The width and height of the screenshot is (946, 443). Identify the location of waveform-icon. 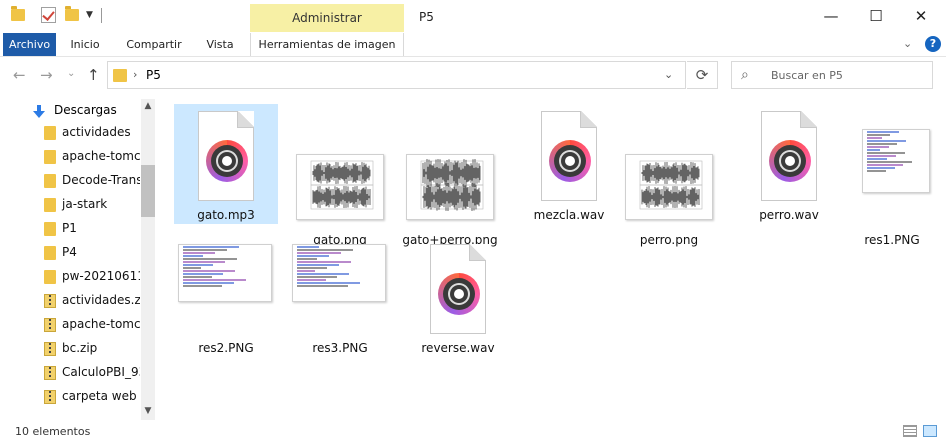
(671, 185).